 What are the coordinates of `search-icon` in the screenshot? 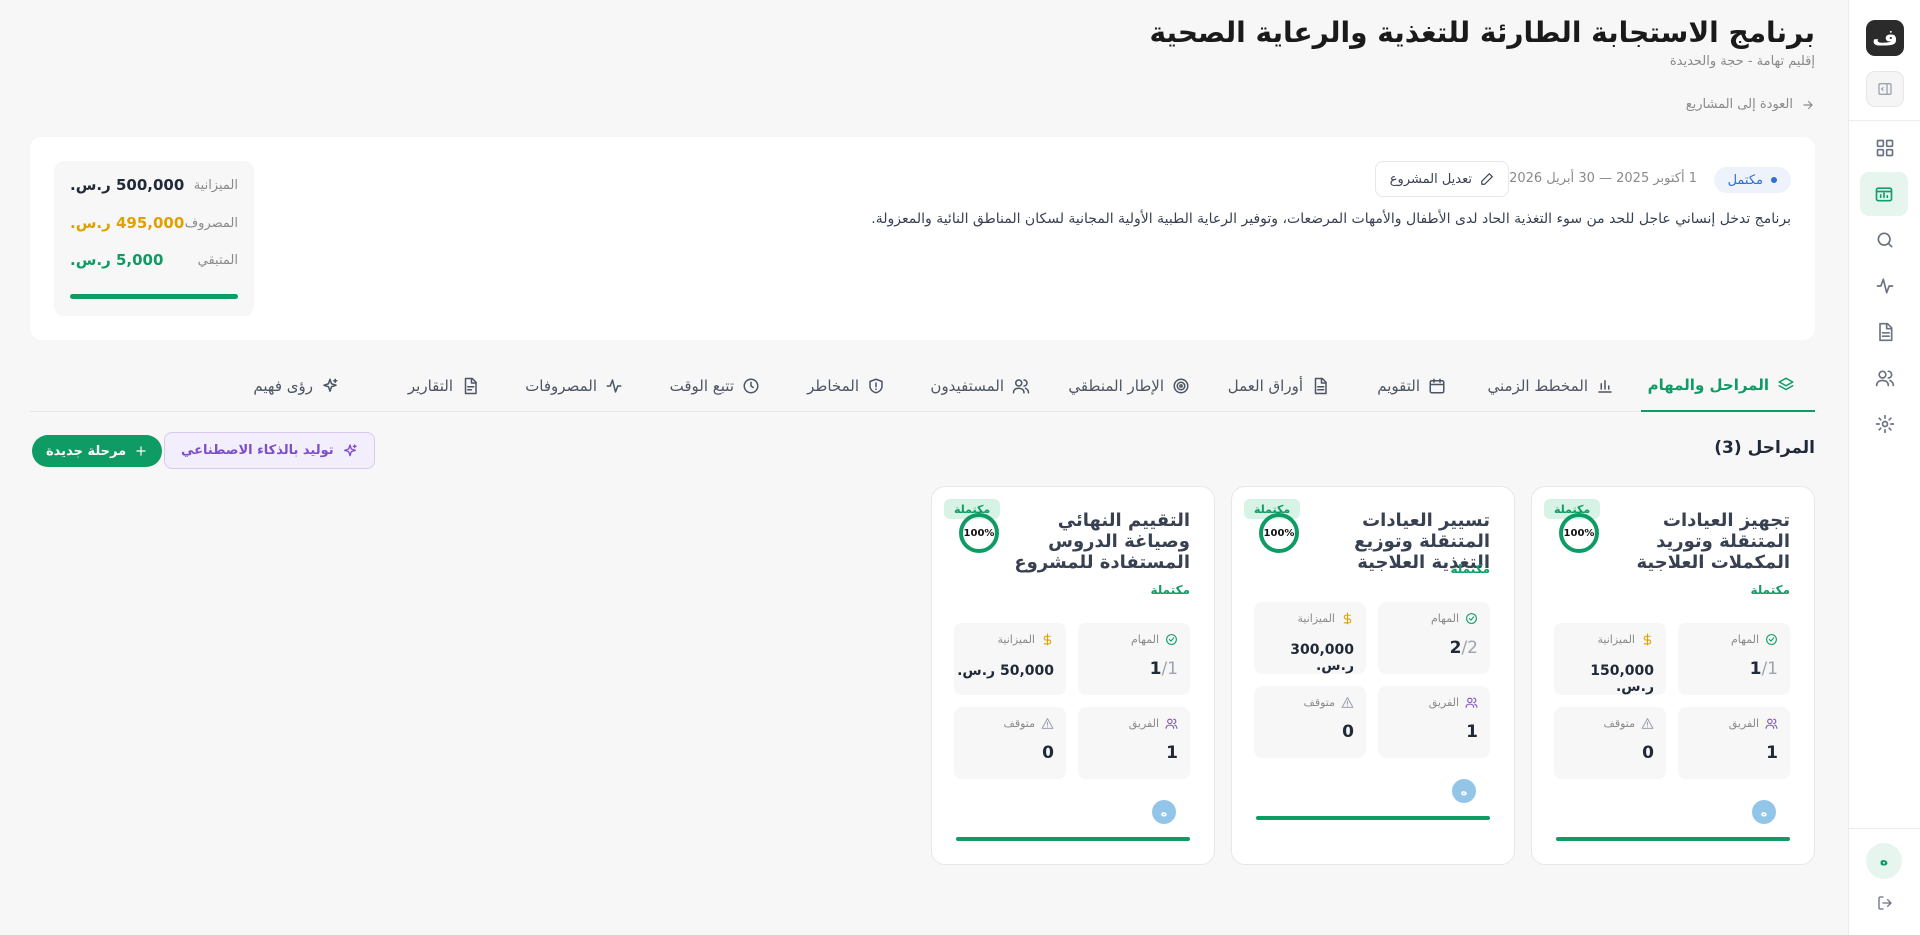 It's located at (1885, 240).